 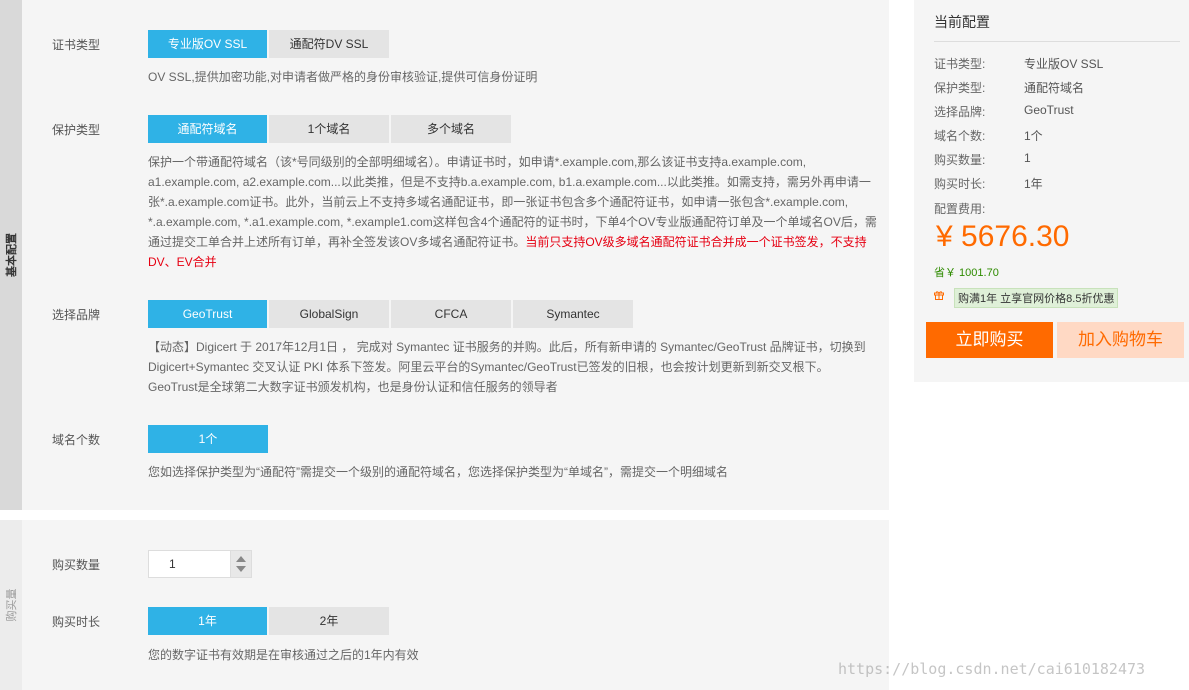 What do you see at coordinates (1054, 88) in the screenshot?
I see `summary-value: 通配符域名` at bounding box center [1054, 88].